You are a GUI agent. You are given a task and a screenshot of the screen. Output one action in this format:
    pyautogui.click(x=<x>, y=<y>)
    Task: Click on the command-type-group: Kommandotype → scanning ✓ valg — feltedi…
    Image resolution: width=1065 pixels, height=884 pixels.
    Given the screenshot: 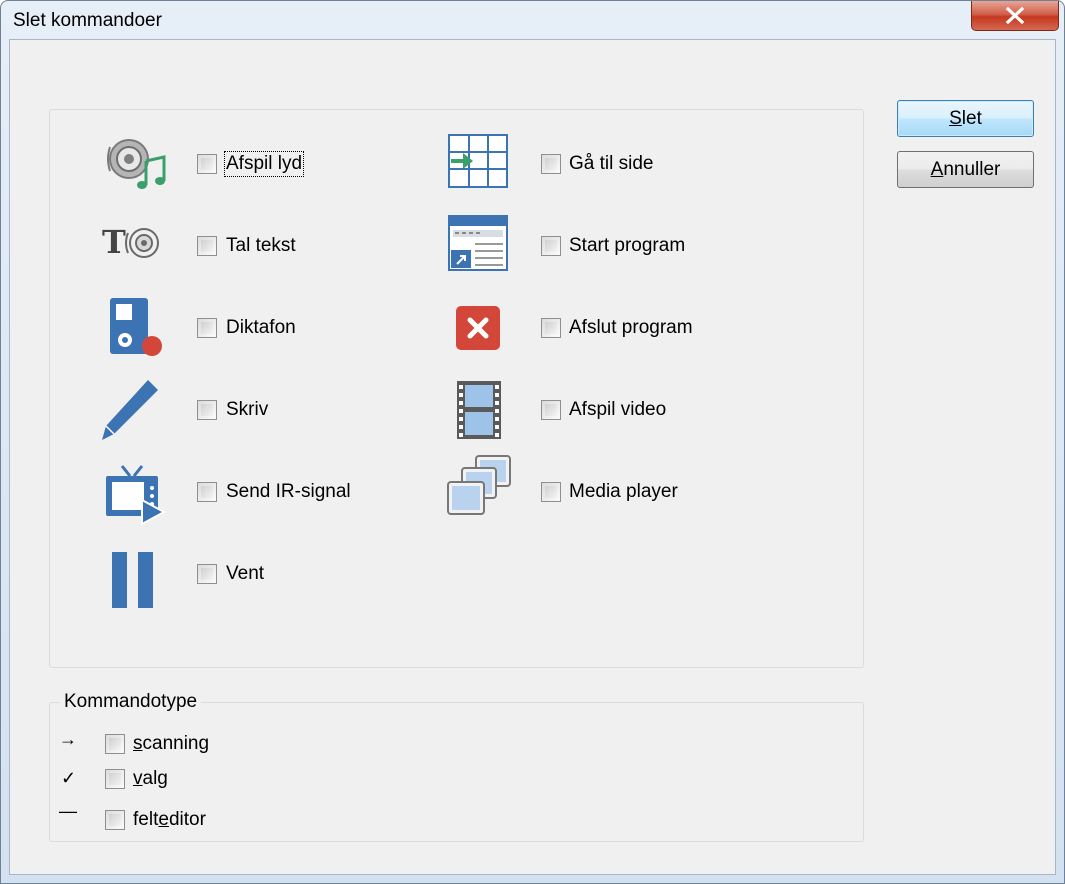 What is the action you would take?
    pyautogui.click(x=456, y=766)
    